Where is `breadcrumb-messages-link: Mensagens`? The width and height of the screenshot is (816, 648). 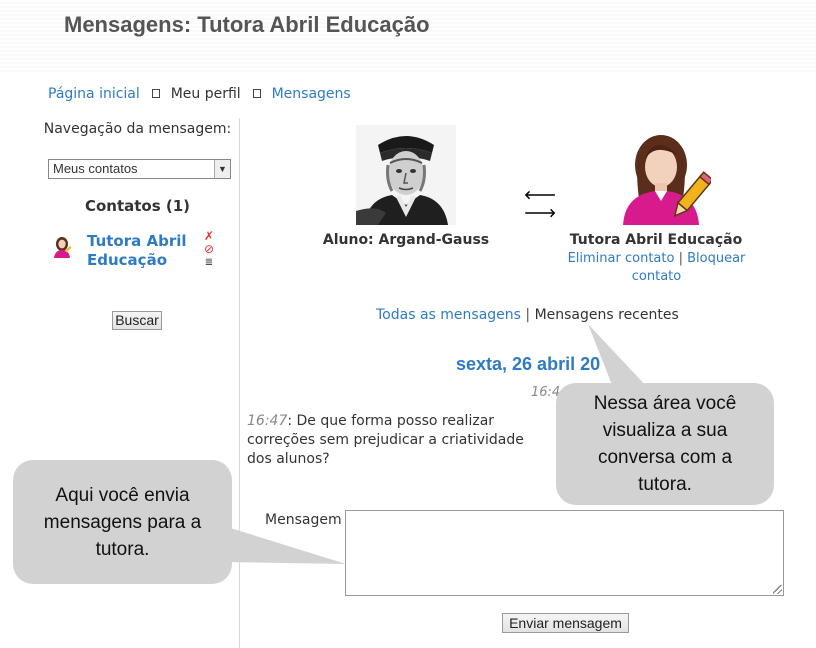
breadcrumb-messages-link: Mensagens is located at coordinates (311, 94).